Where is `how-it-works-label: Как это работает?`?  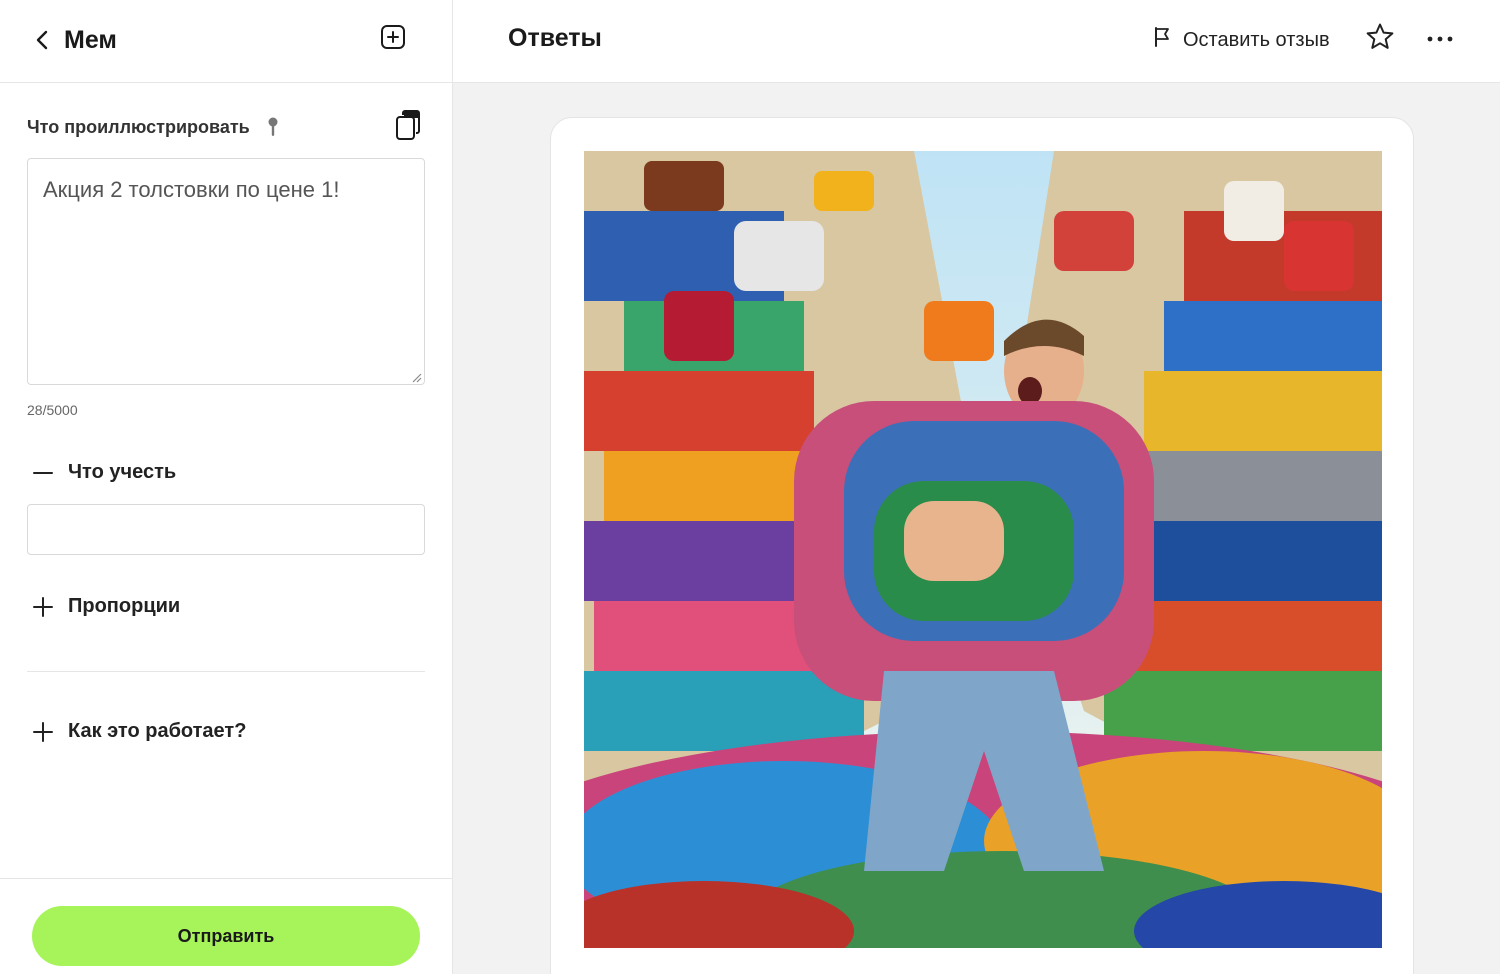
how-it-works-label: Как это работает? is located at coordinates (157, 731).